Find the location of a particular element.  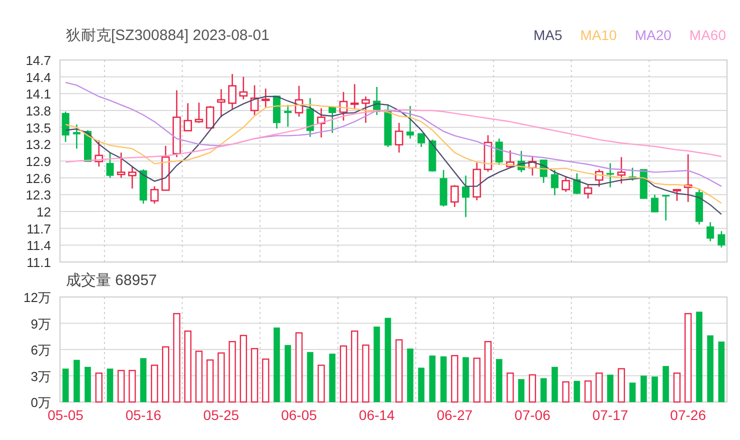

axis-label: 12.9 is located at coordinates (38, 161).